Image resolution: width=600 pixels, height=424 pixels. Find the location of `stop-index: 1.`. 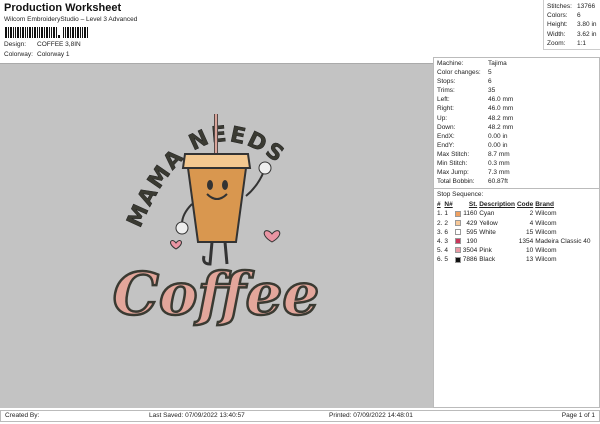

stop-index: 1. is located at coordinates (440, 214).